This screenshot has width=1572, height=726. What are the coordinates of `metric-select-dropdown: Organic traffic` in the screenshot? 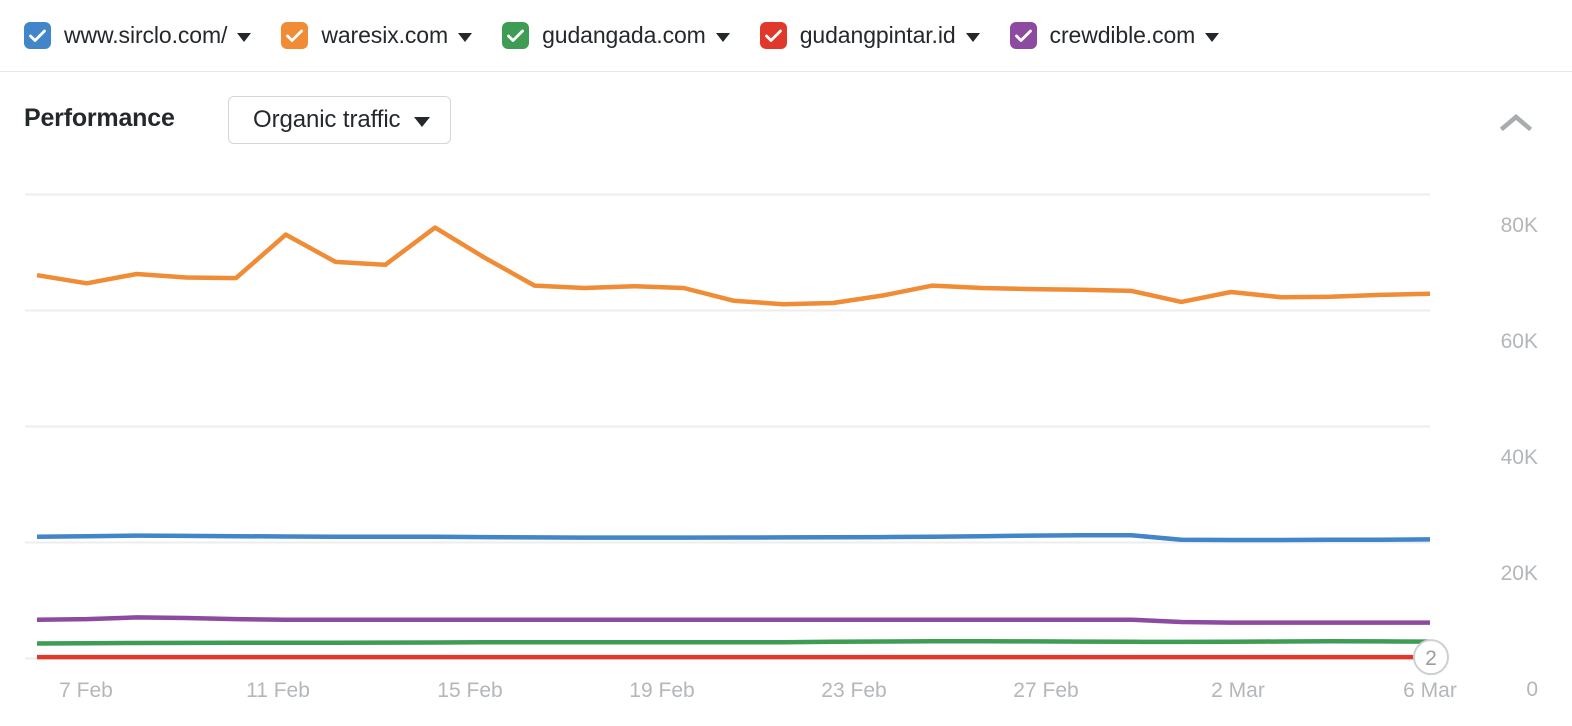 It's located at (340, 120).